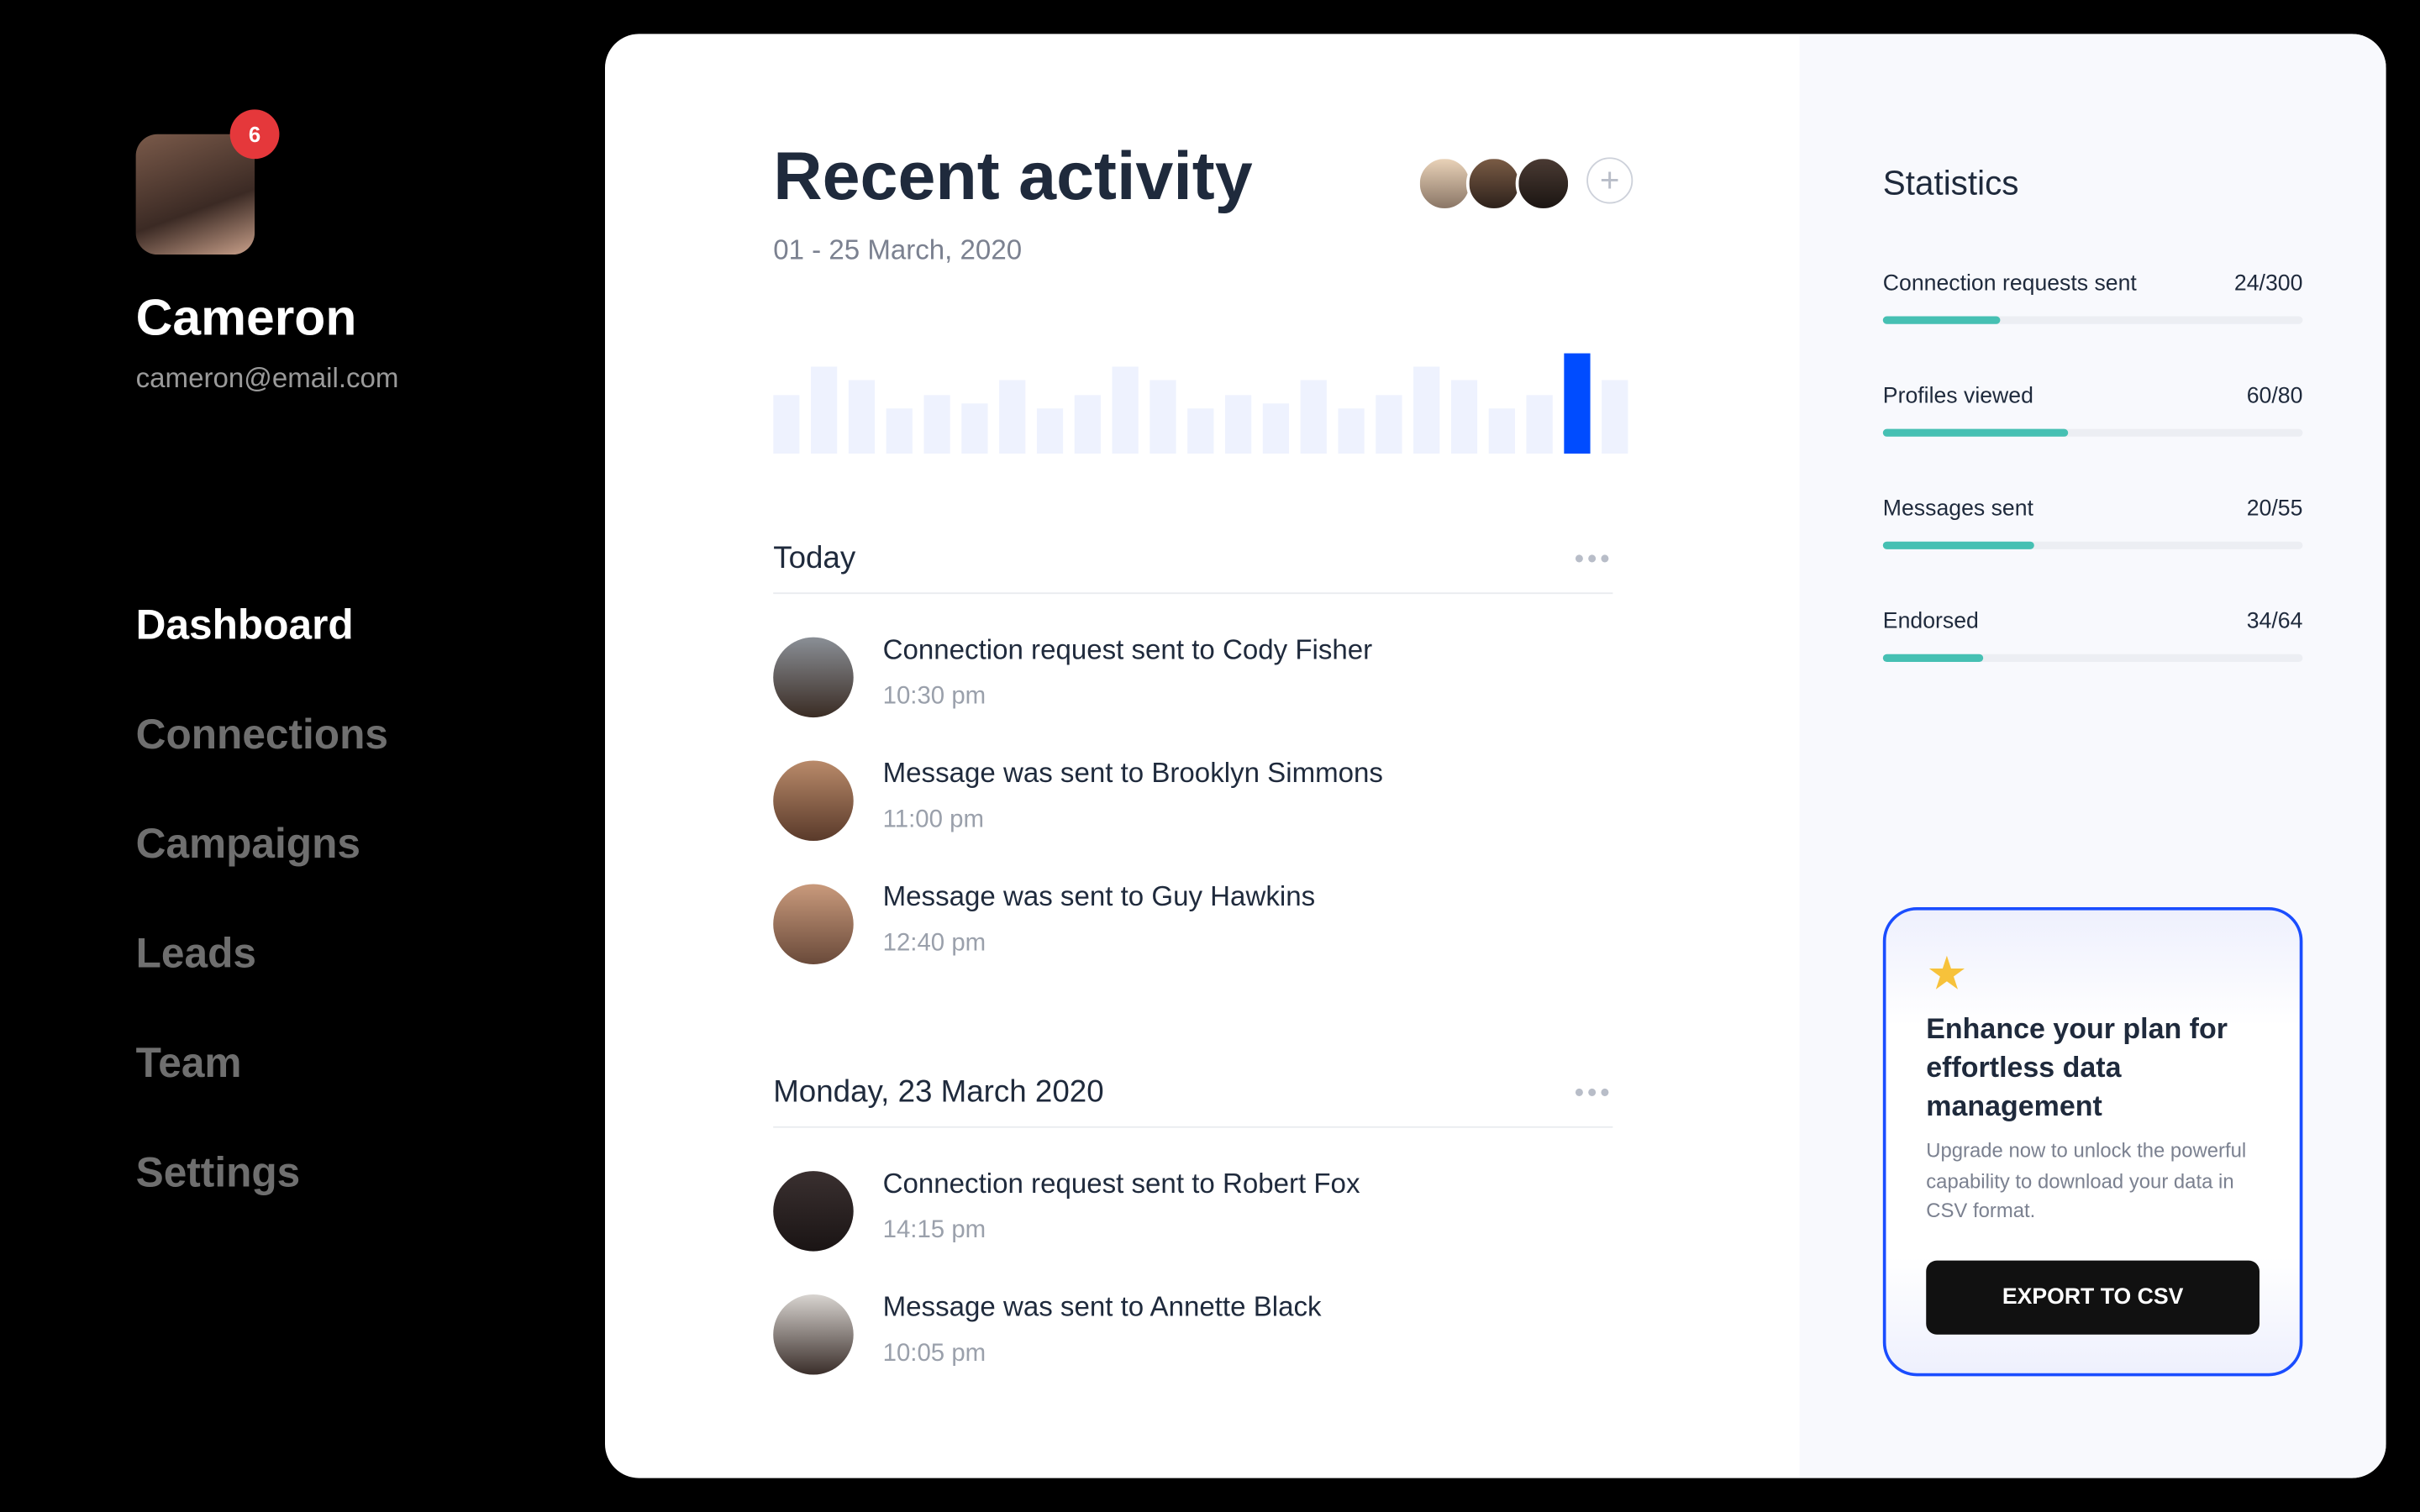  I want to click on page-title: Recent activity, so click(1013, 177).